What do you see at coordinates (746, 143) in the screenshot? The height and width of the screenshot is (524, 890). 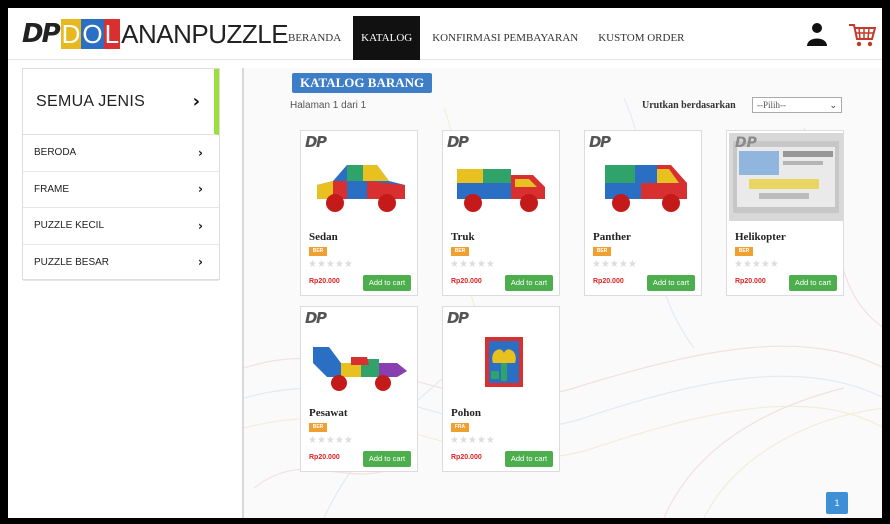 I see `svg-text: DP` at bounding box center [746, 143].